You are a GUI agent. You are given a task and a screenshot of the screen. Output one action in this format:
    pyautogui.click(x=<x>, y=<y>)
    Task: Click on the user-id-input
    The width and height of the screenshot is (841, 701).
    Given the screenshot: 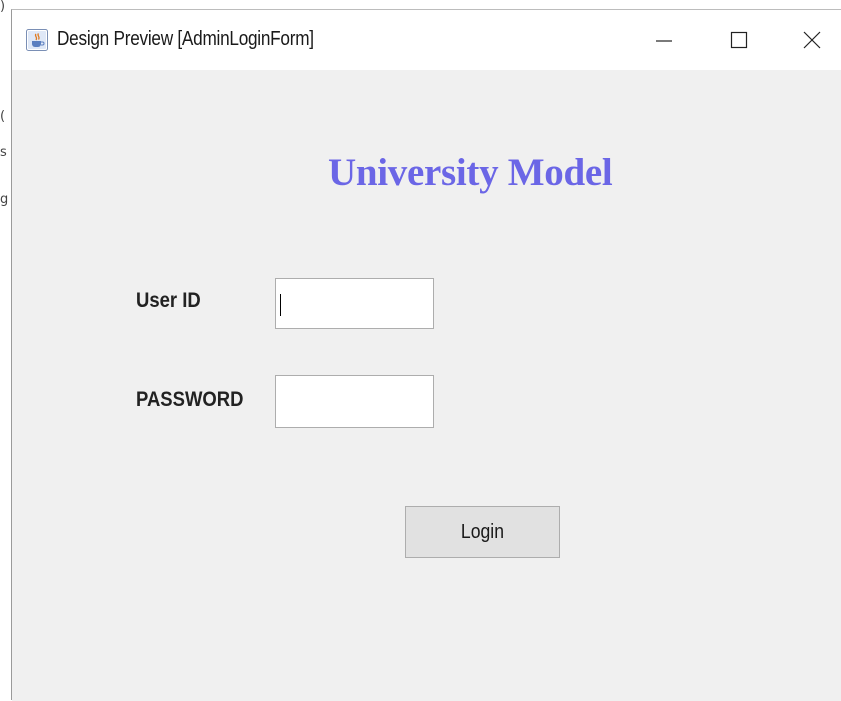 What is the action you would take?
    pyautogui.click(x=354, y=303)
    